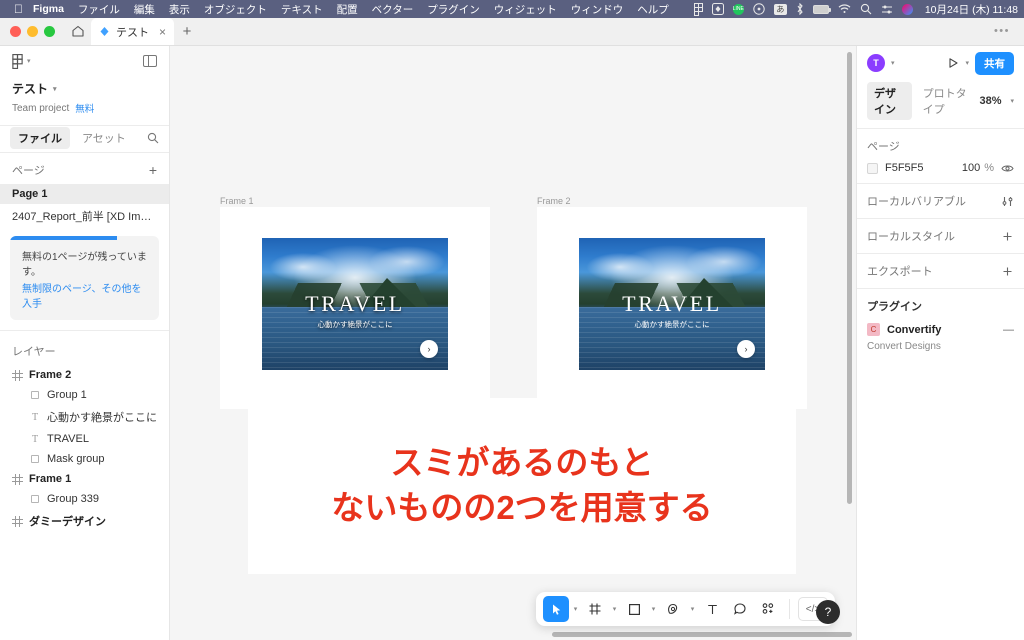 This screenshot has width=1024, height=640. What do you see at coordinates (235, 9) in the screenshot?
I see `menu-item-object: オブジェクト` at bounding box center [235, 9].